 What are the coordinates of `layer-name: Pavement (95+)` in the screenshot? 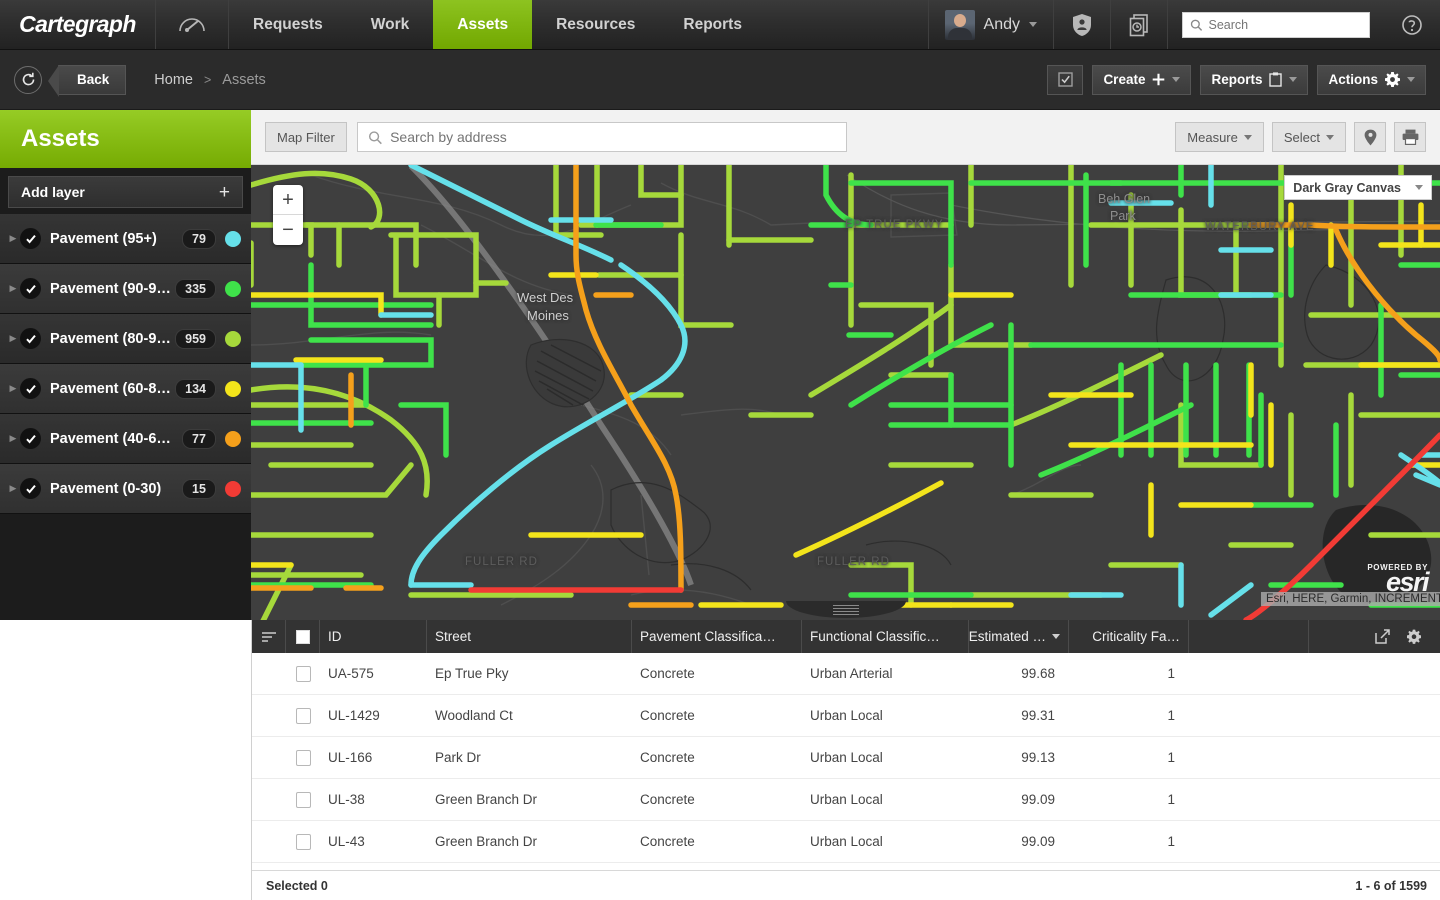 It's located at (103, 238).